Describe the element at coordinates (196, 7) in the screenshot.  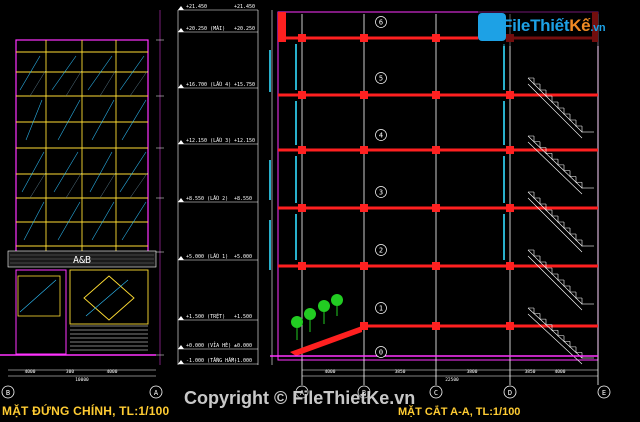
I see `level-label: +21.450` at that location.